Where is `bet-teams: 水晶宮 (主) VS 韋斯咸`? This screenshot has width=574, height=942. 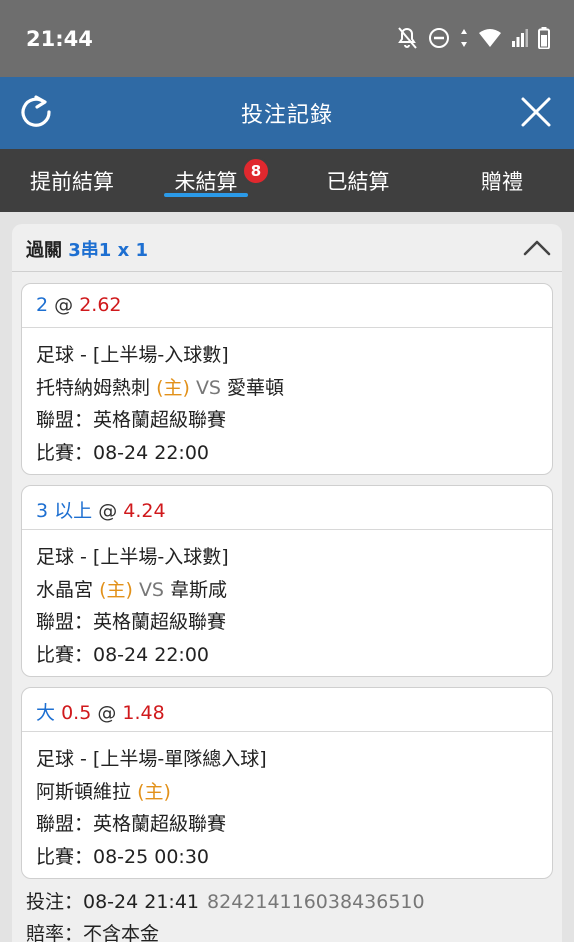 bet-teams: 水晶宮 (主) VS 韋斯咸 is located at coordinates (294, 591).